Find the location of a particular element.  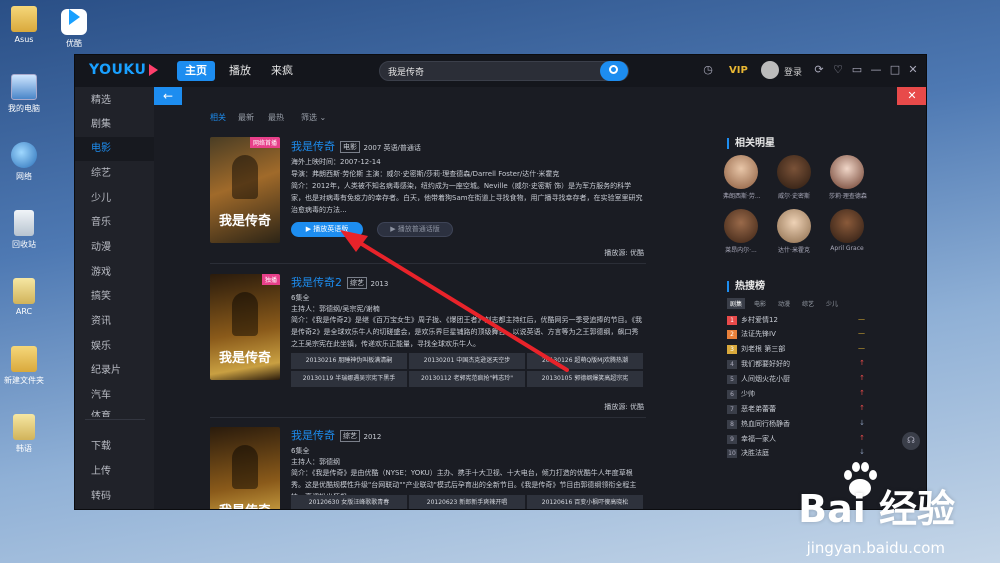

arrow-head is located at coordinates (354, 241).